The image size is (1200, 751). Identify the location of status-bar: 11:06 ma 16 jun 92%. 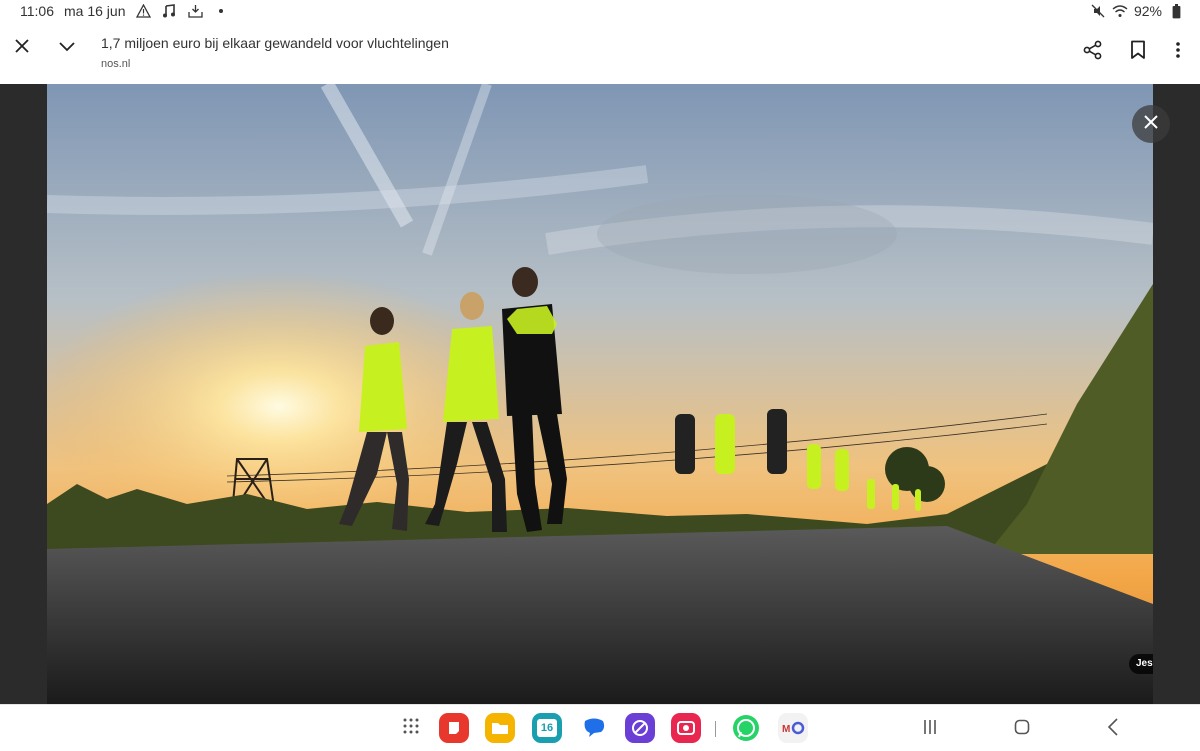
(600, 12).